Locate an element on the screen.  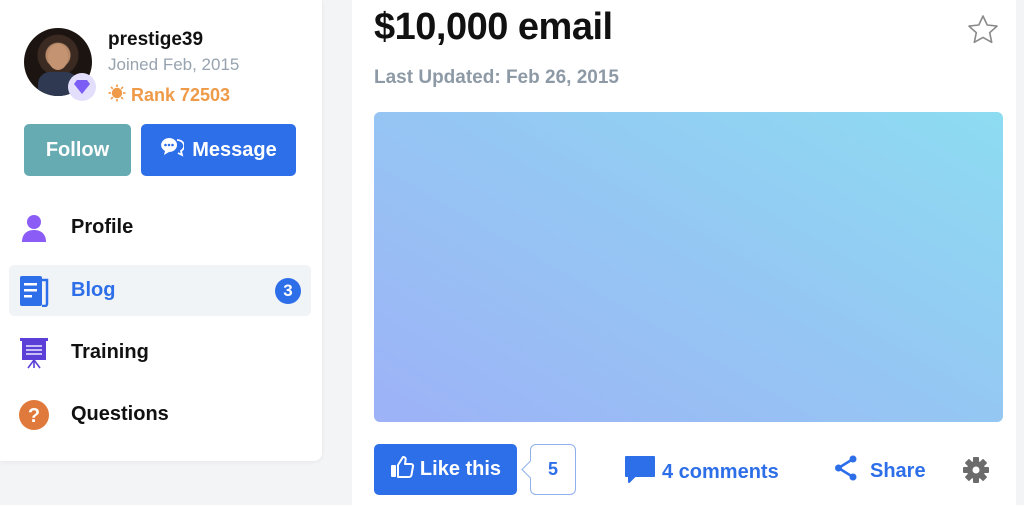
rank: Rank 72503 is located at coordinates (169, 95).